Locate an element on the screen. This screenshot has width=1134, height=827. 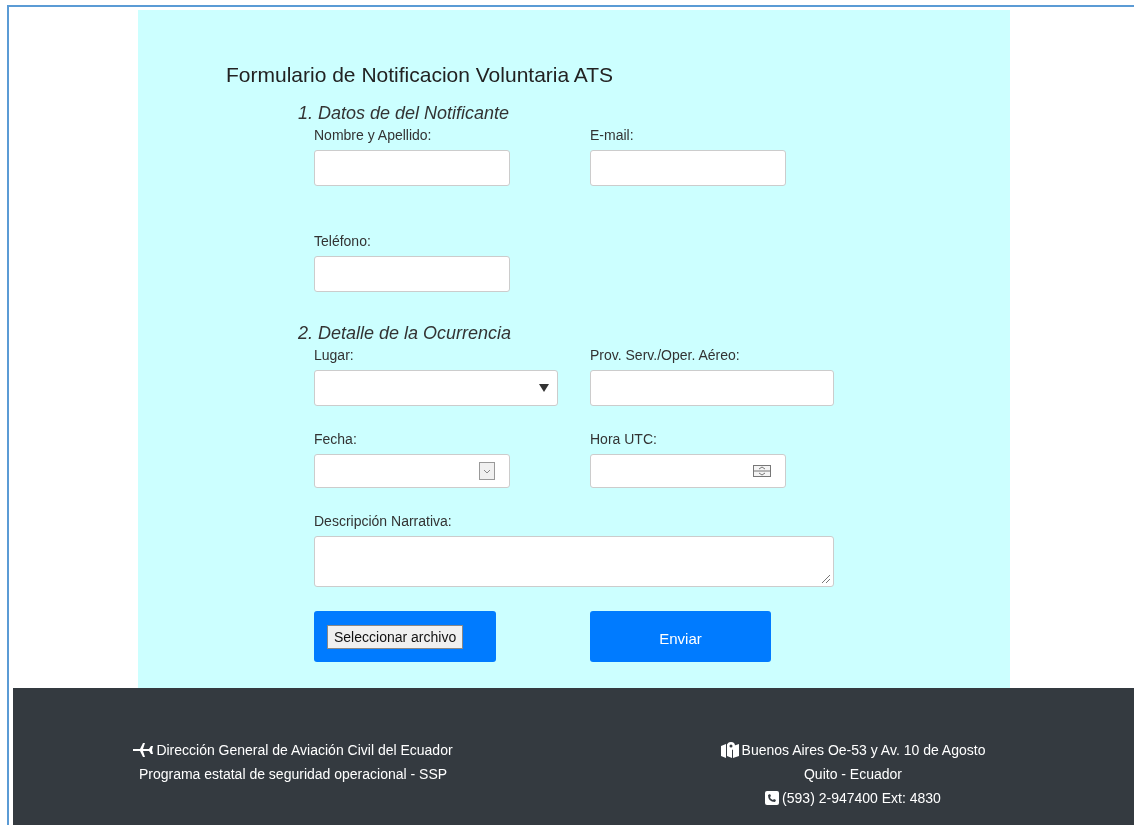
caret-icon is located at coordinates (544, 388).